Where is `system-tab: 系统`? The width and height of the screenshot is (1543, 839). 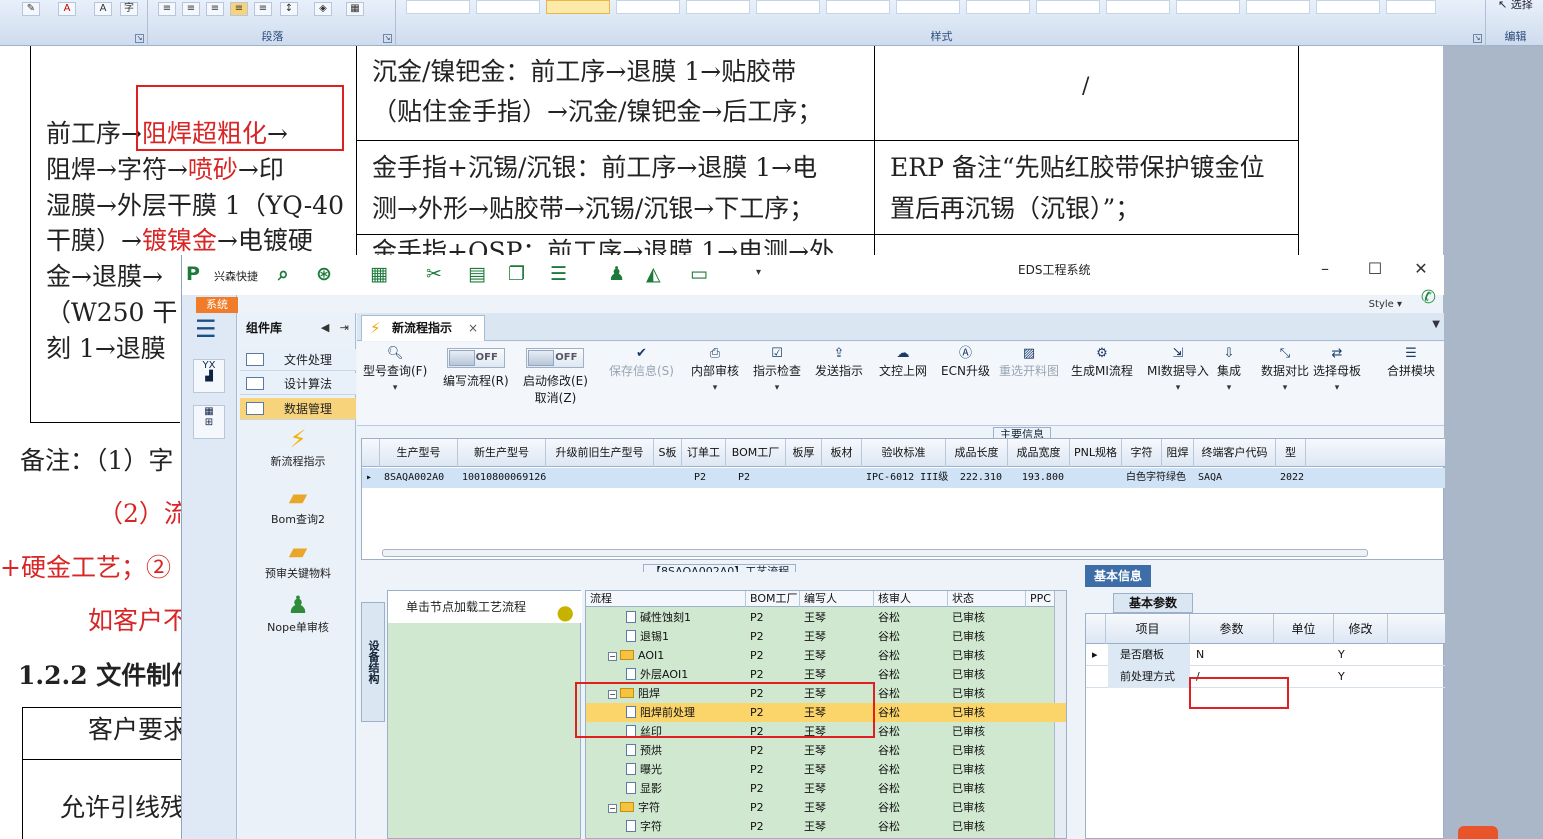
system-tab: 系统 is located at coordinates (217, 305).